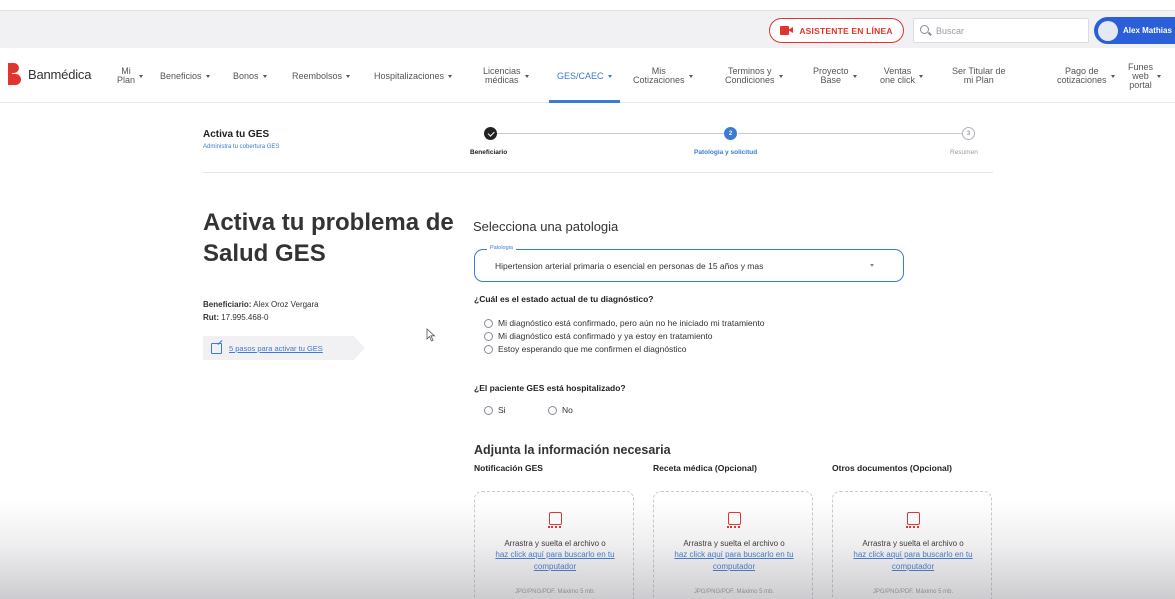 This screenshot has width=1175, height=599. What do you see at coordinates (925, 30) in the screenshot?
I see `search-icon` at bounding box center [925, 30].